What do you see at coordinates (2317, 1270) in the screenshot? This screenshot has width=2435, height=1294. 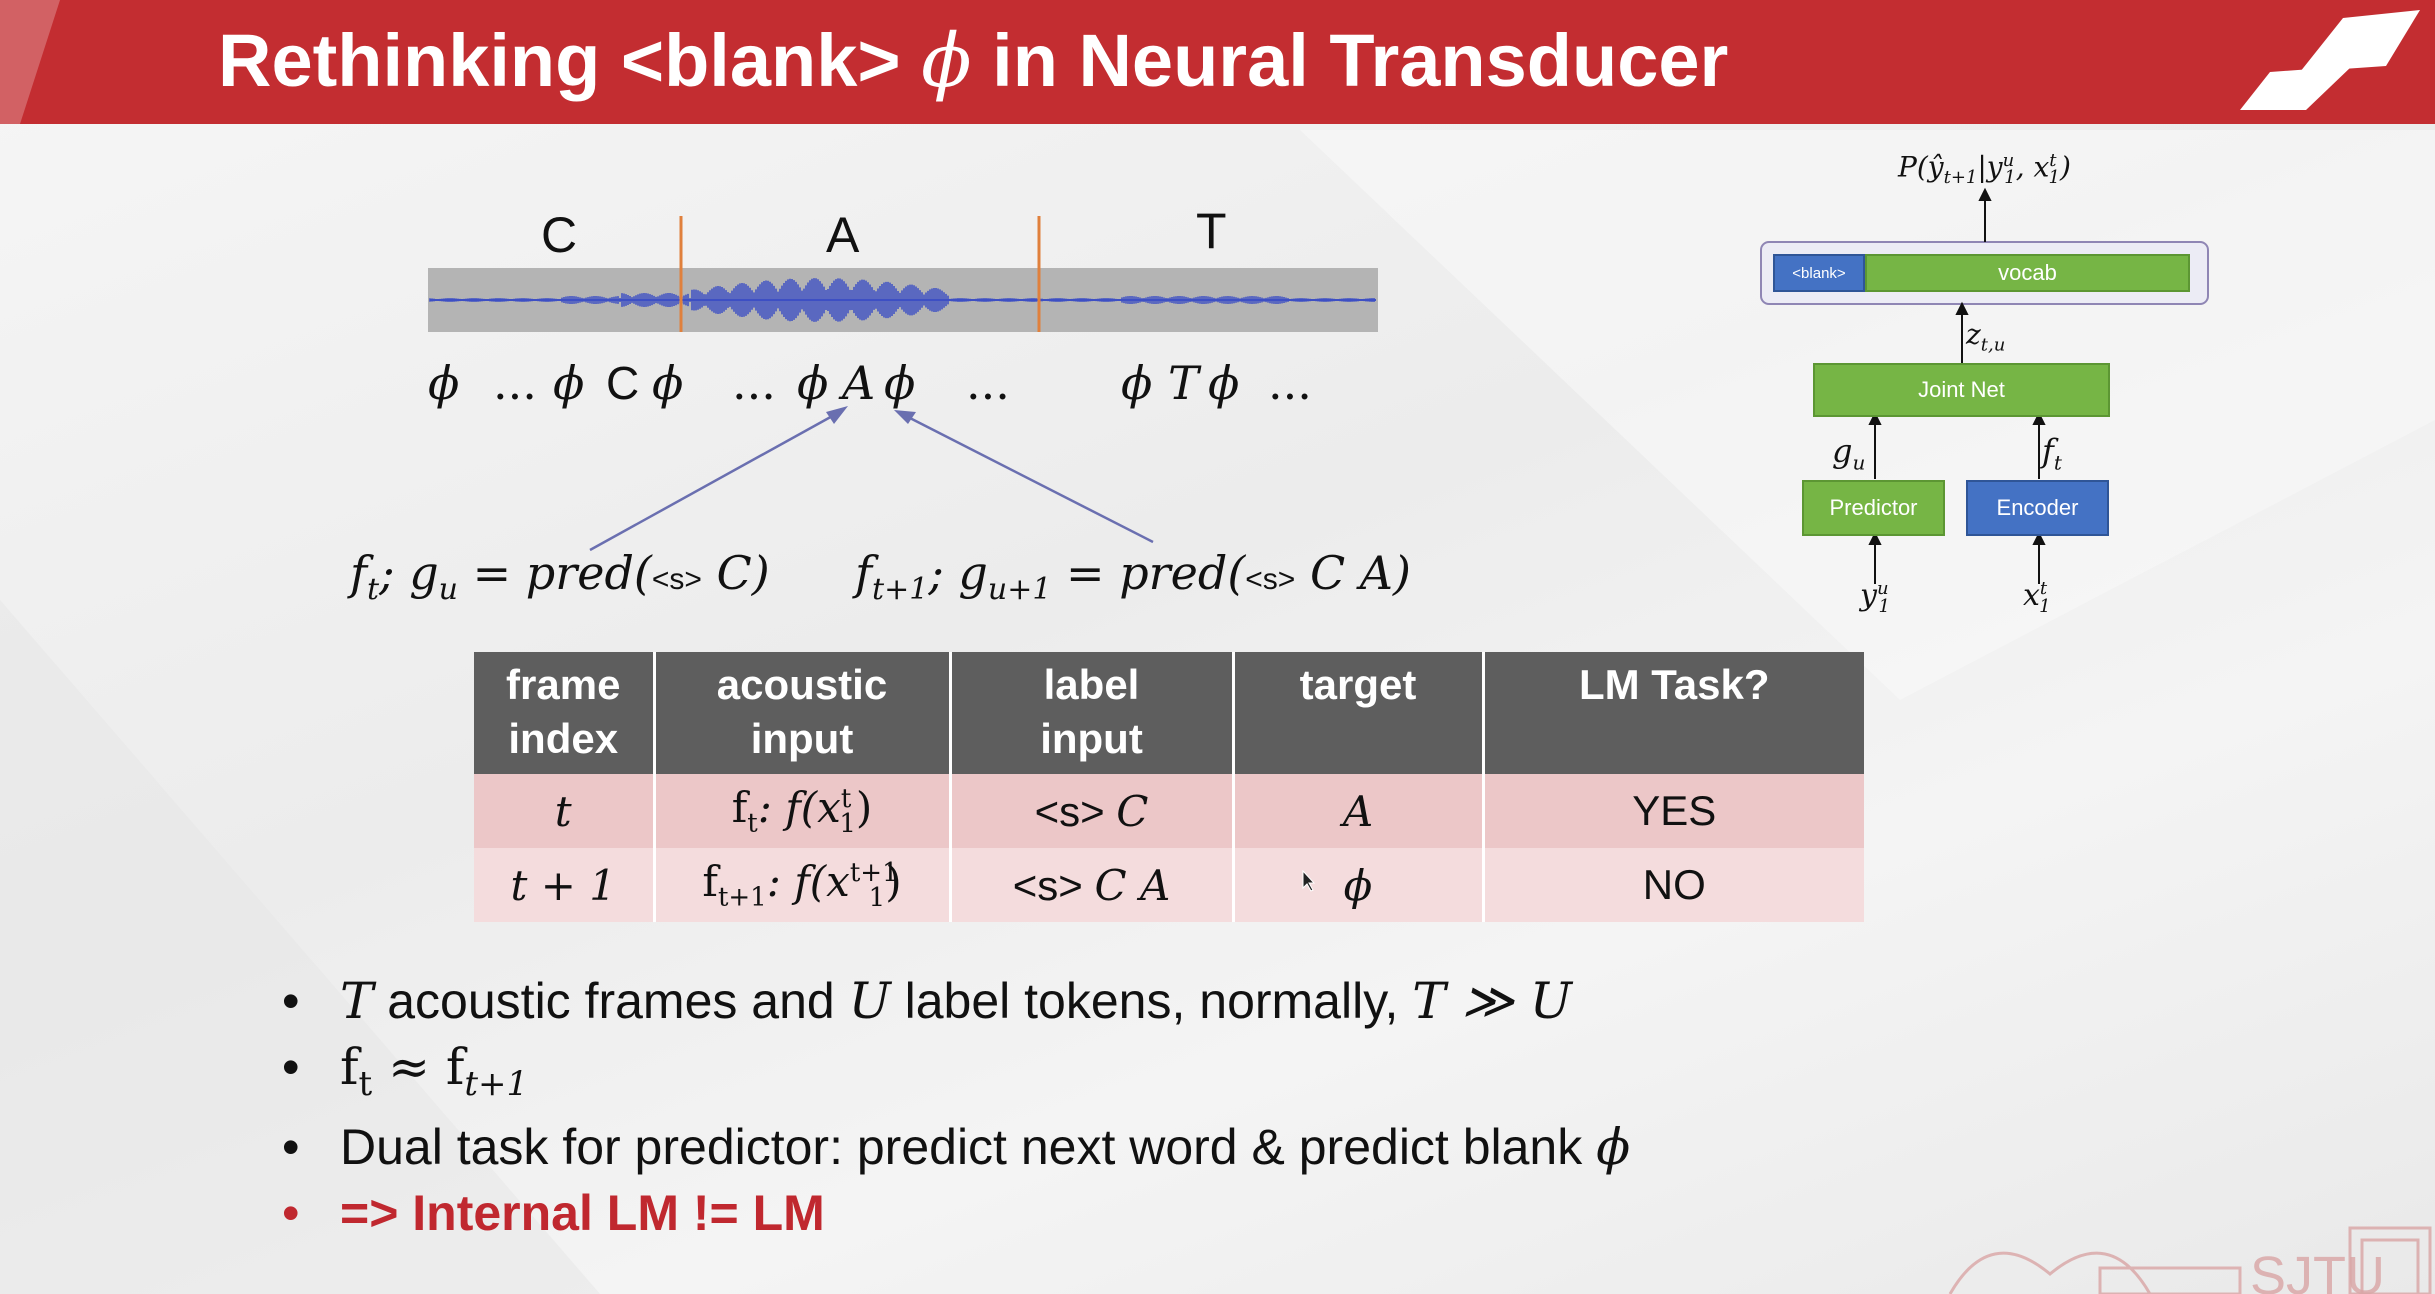 I see `sjtu-logo-text: SJTU` at bounding box center [2317, 1270].